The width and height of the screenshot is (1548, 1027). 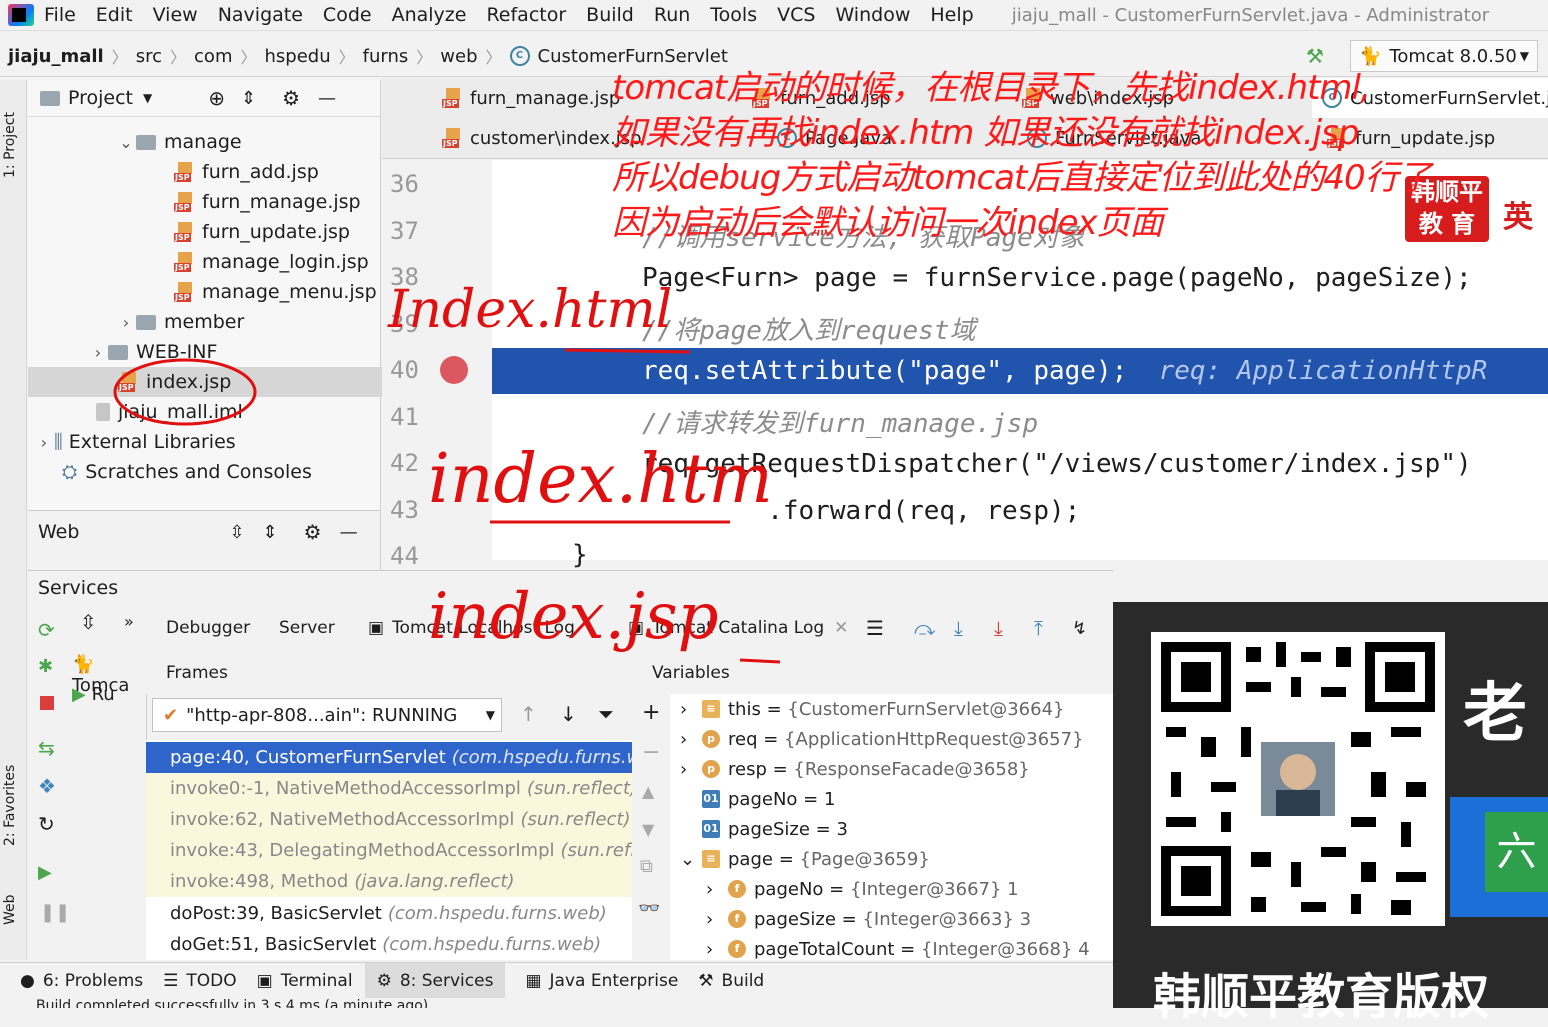 What do you see at coordinates (531, 98) in the screenshot?
I see `tab-furn-manage: furn_manage.jsp` at bounding box center [531, 98].